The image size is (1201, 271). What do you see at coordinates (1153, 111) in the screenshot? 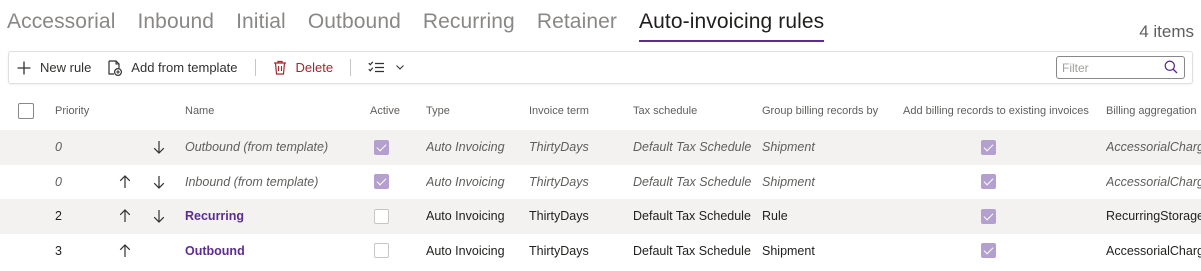
I see `column-header-aggregation: Billing aggregation` at bounding box center [1153, 111].